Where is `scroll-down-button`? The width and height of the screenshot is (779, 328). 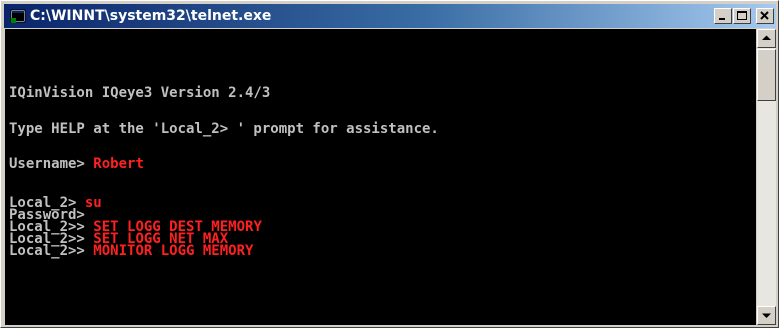 scroll-down-button is located at coordinates (766, 315).